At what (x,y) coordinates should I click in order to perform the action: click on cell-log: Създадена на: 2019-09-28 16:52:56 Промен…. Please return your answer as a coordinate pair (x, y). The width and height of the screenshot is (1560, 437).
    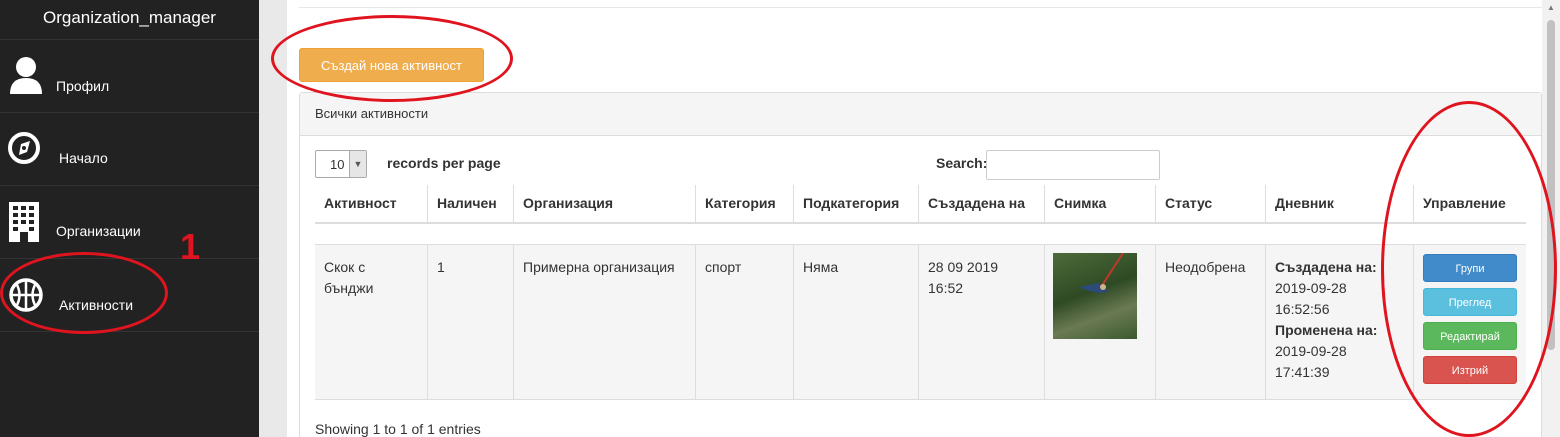
    Looking at the image, I should click on (1339, 322).